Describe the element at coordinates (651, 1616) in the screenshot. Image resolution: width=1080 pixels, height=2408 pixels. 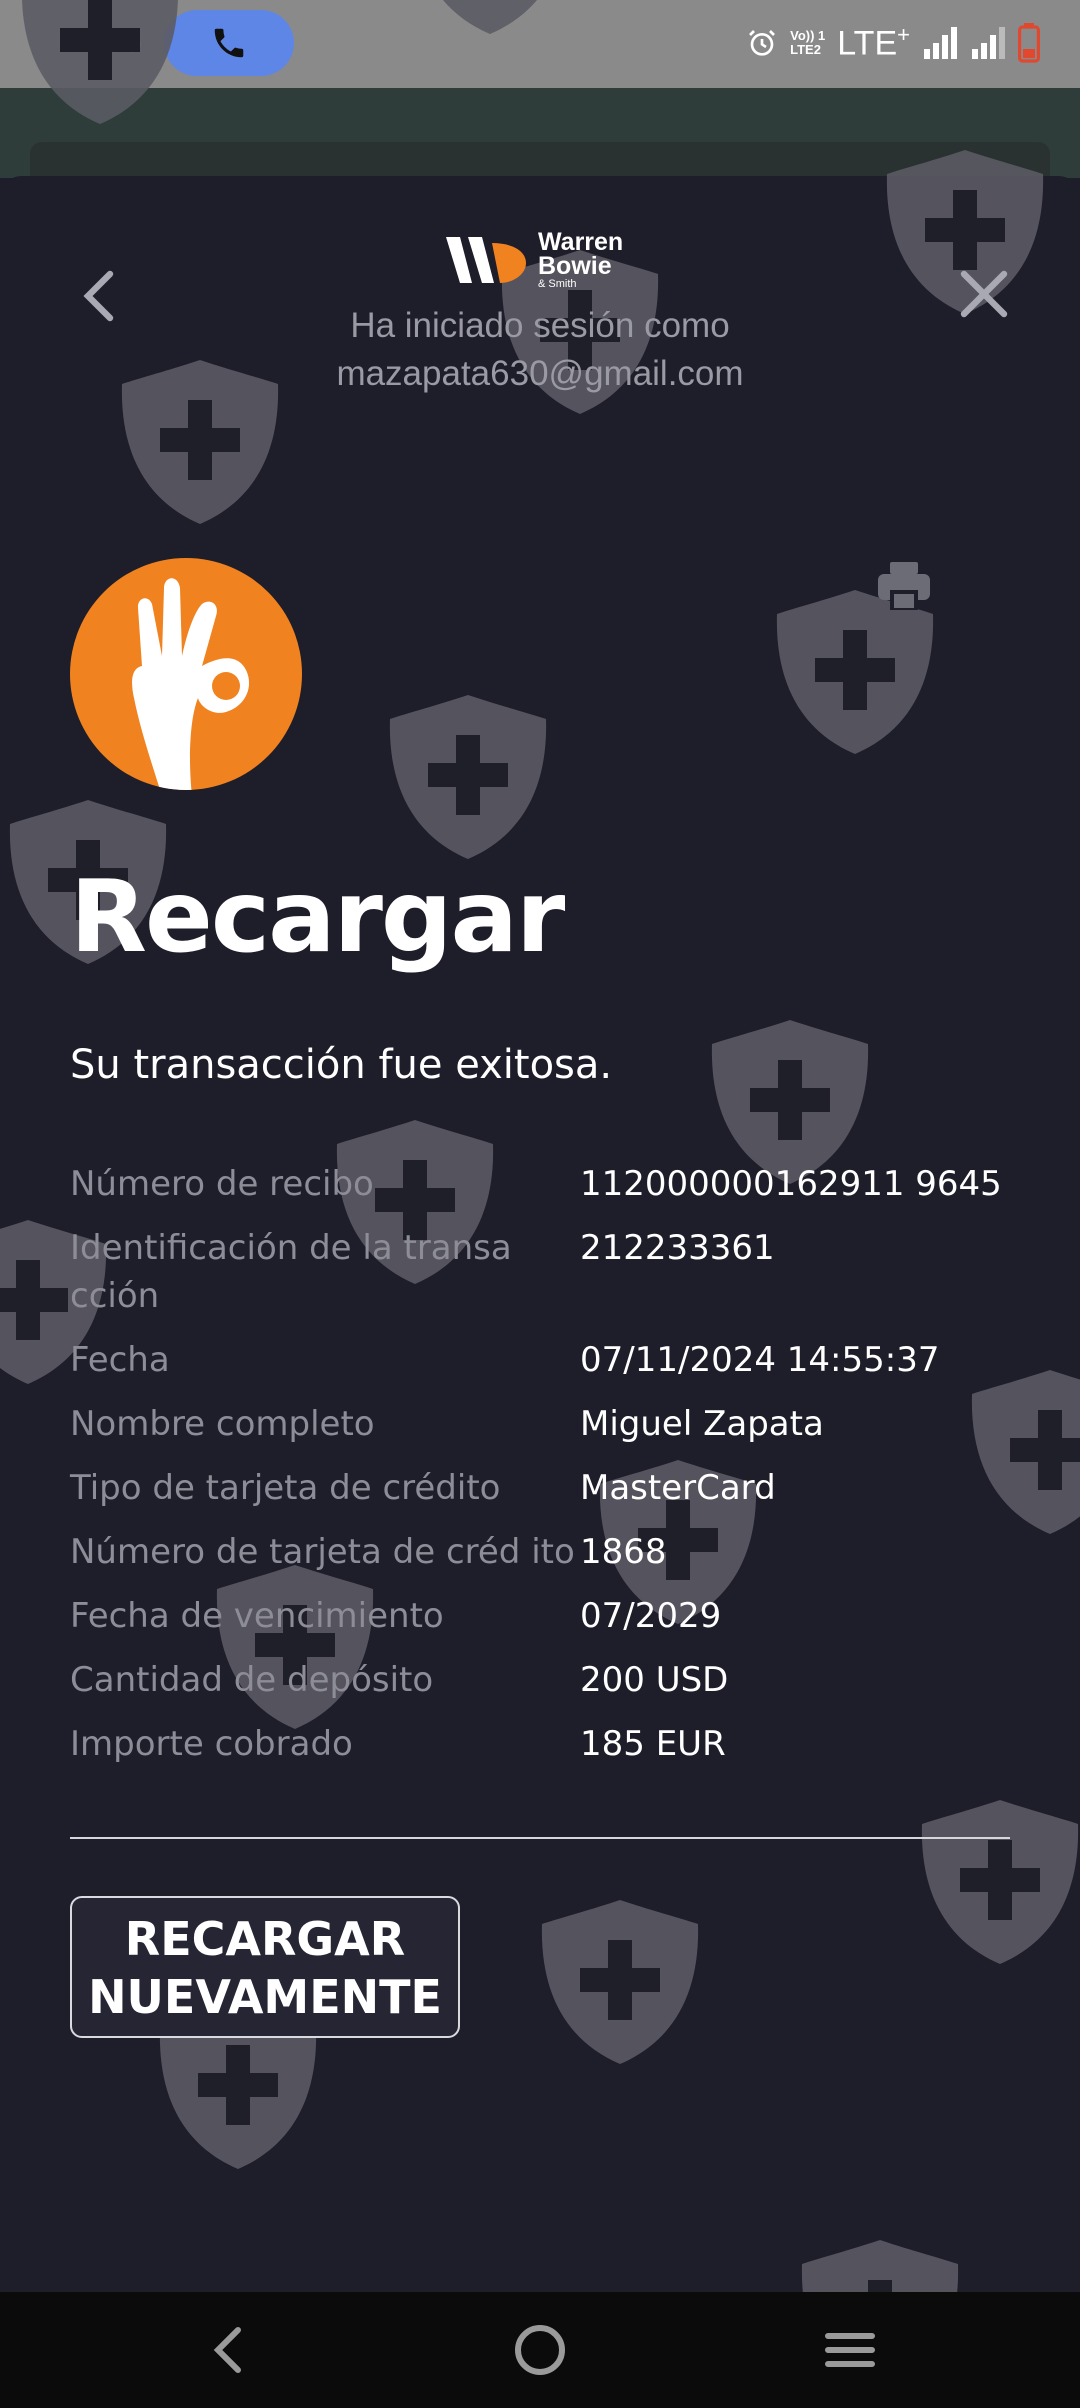
I see `detail-value: 07/2029` at that location.